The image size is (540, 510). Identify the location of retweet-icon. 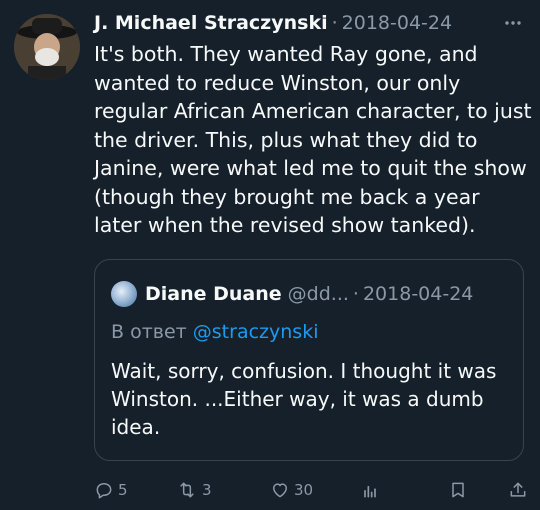
(187, 490).